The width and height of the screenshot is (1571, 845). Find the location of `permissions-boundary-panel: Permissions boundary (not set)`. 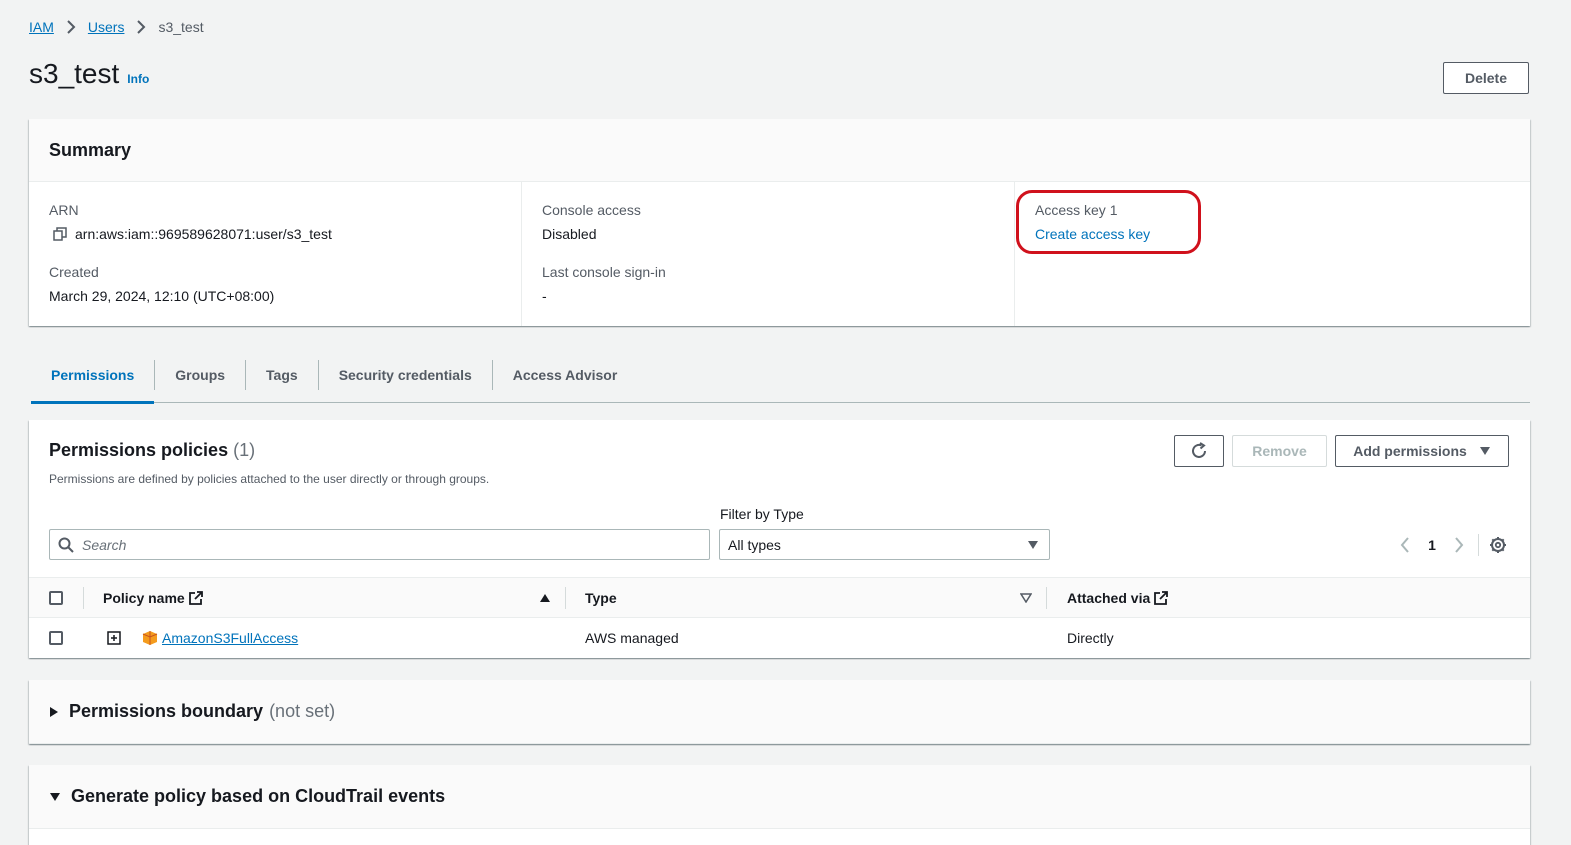

permissions-boundary-panel: Permissions boundary (not set) is located at coordinates (779, 712).